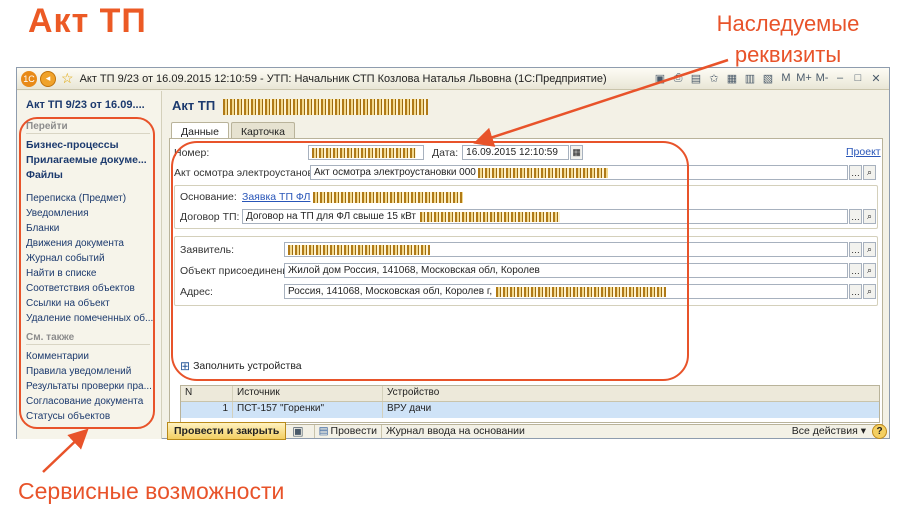 The image size is (906, 513). I want to click on callout-services: Сервисные возможности, so click(151, 491).